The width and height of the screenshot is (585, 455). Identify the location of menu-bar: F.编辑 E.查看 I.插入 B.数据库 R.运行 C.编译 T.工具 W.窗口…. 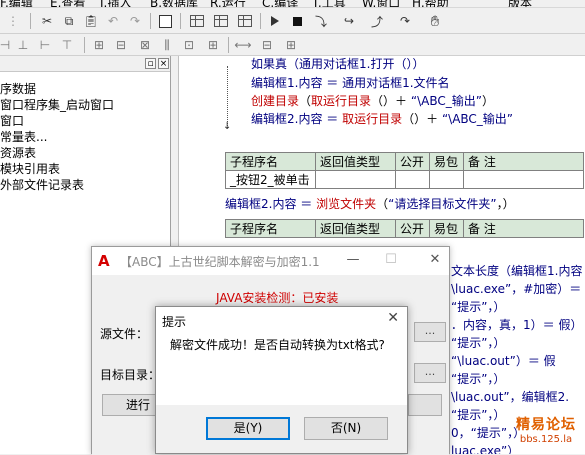
(292, 4).